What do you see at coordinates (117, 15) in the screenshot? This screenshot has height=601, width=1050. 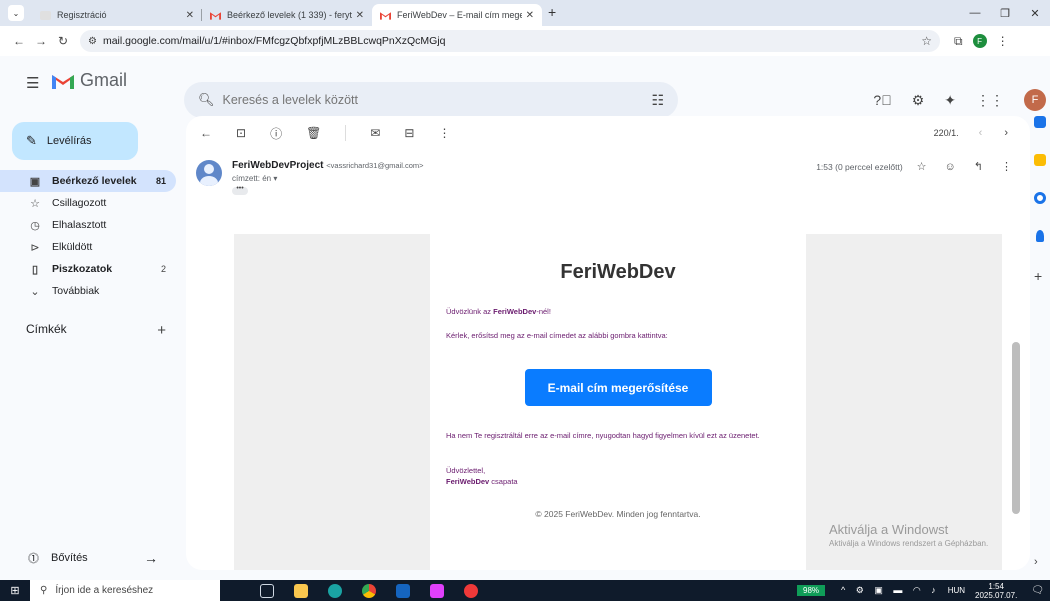 I see `browser-tab-registration: Regisztráció ✕` at bounding box center [117, 15].